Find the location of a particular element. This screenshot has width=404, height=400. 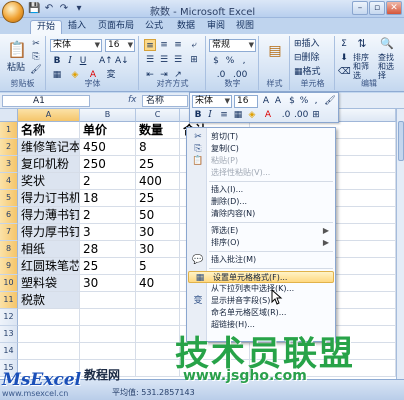

context-menu-item: 💬 插入批注(M) is located at coordinates (261, 260).